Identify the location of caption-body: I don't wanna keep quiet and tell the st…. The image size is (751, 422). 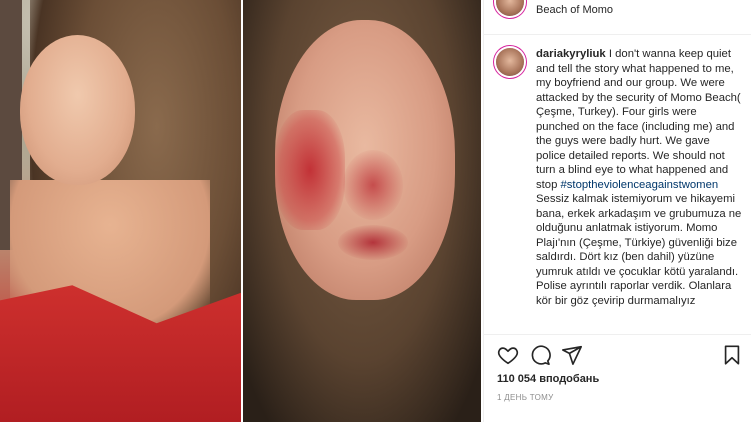
(638, 119).